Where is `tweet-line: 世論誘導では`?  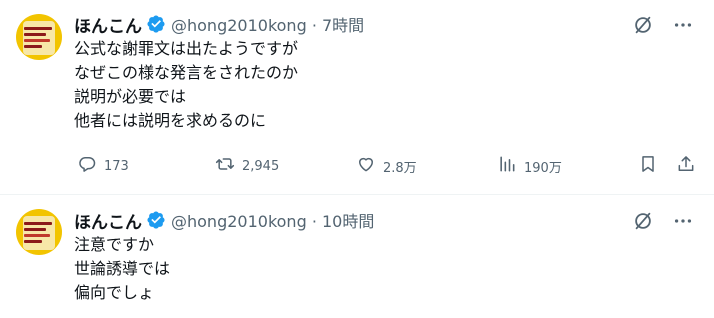 tweet-line: 世論誘導では is located at coordinates (122, 268).